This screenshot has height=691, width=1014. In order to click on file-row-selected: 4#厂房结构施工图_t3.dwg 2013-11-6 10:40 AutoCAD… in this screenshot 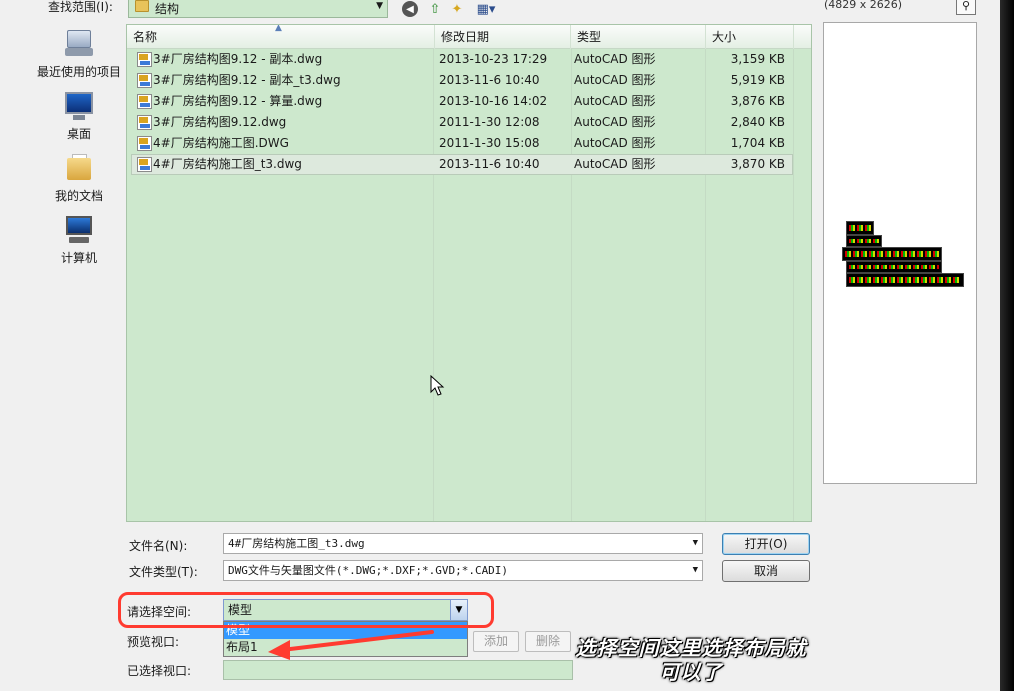, I will do `click(462, 164)`.